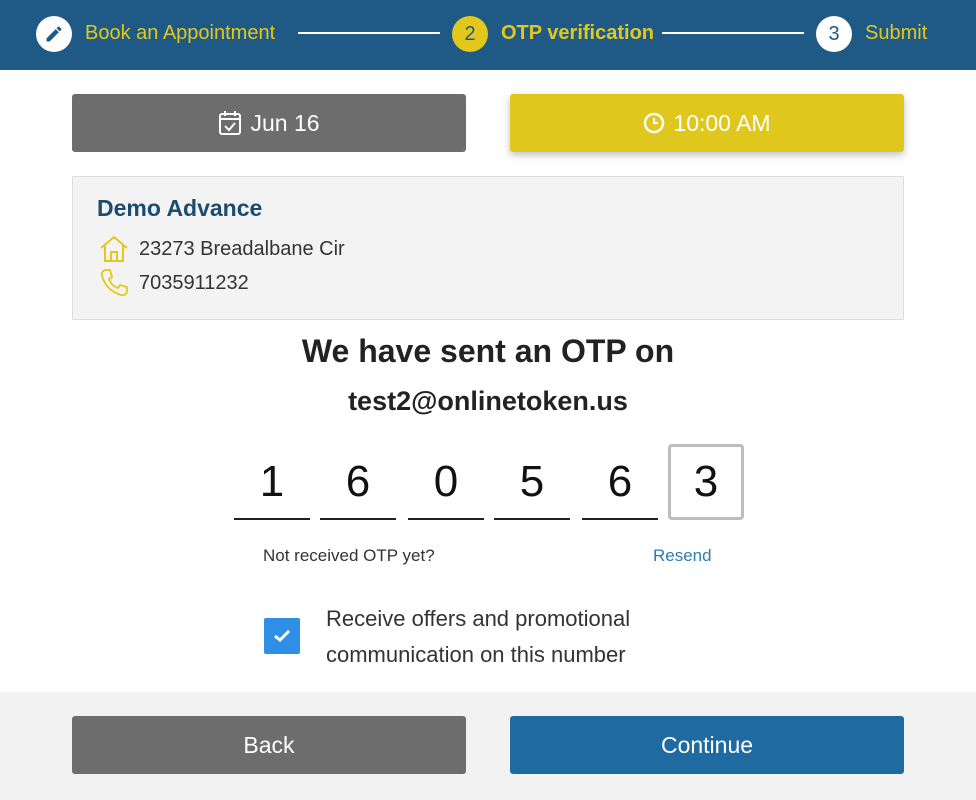 Image resolution: width=976 pixels, height=800 pixels. I want to click on checkmark-icon, so click(282, 636).